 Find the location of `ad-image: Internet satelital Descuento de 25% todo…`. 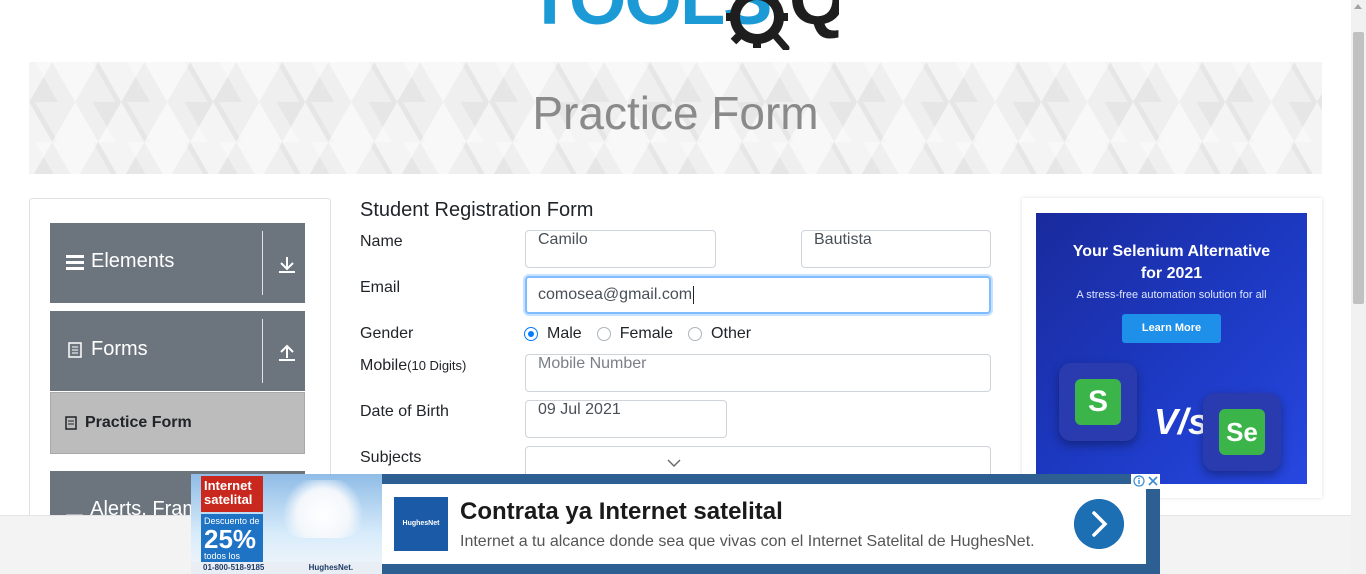

ad-image: Internet satelital Descuento de 25% todo… is located at coordinates (286, 524).